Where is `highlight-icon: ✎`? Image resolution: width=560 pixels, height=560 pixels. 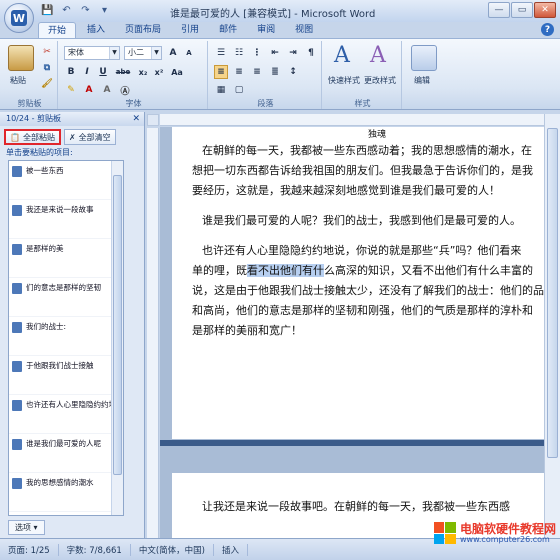
highlight-icon: ✎ is located at coordinates (71, 90).